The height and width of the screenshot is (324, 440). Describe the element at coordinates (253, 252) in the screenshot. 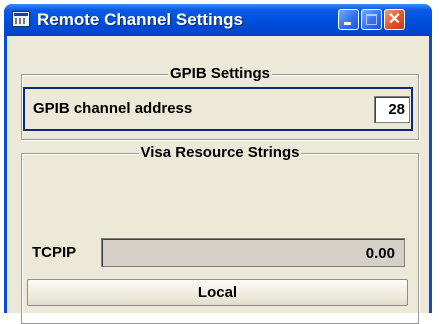

I see `tcpip-resource-field: 0.00` at that location.